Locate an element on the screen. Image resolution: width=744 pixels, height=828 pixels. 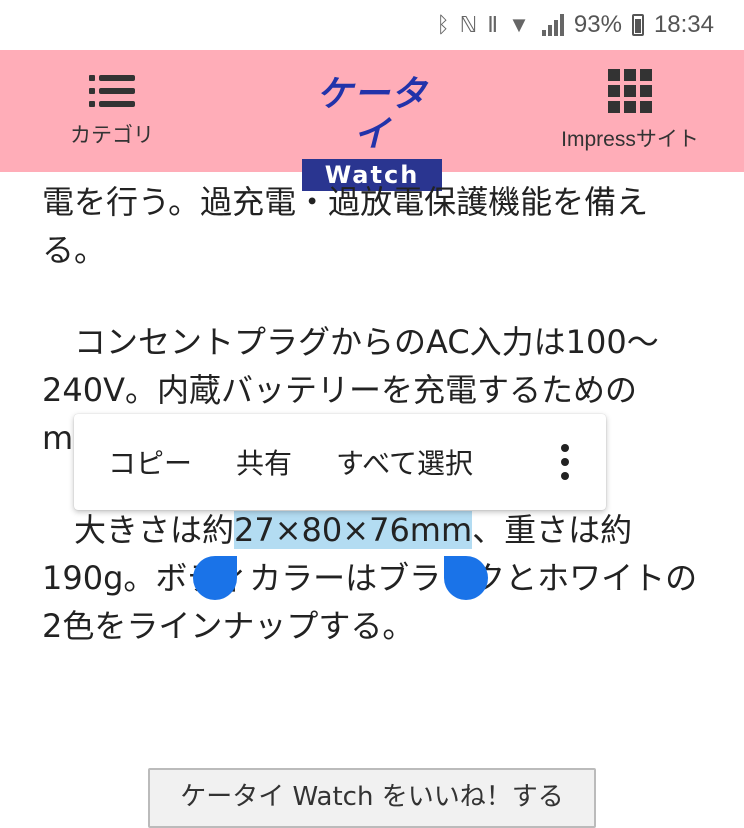
selection-end-handle is located at coordinates (466, 578).